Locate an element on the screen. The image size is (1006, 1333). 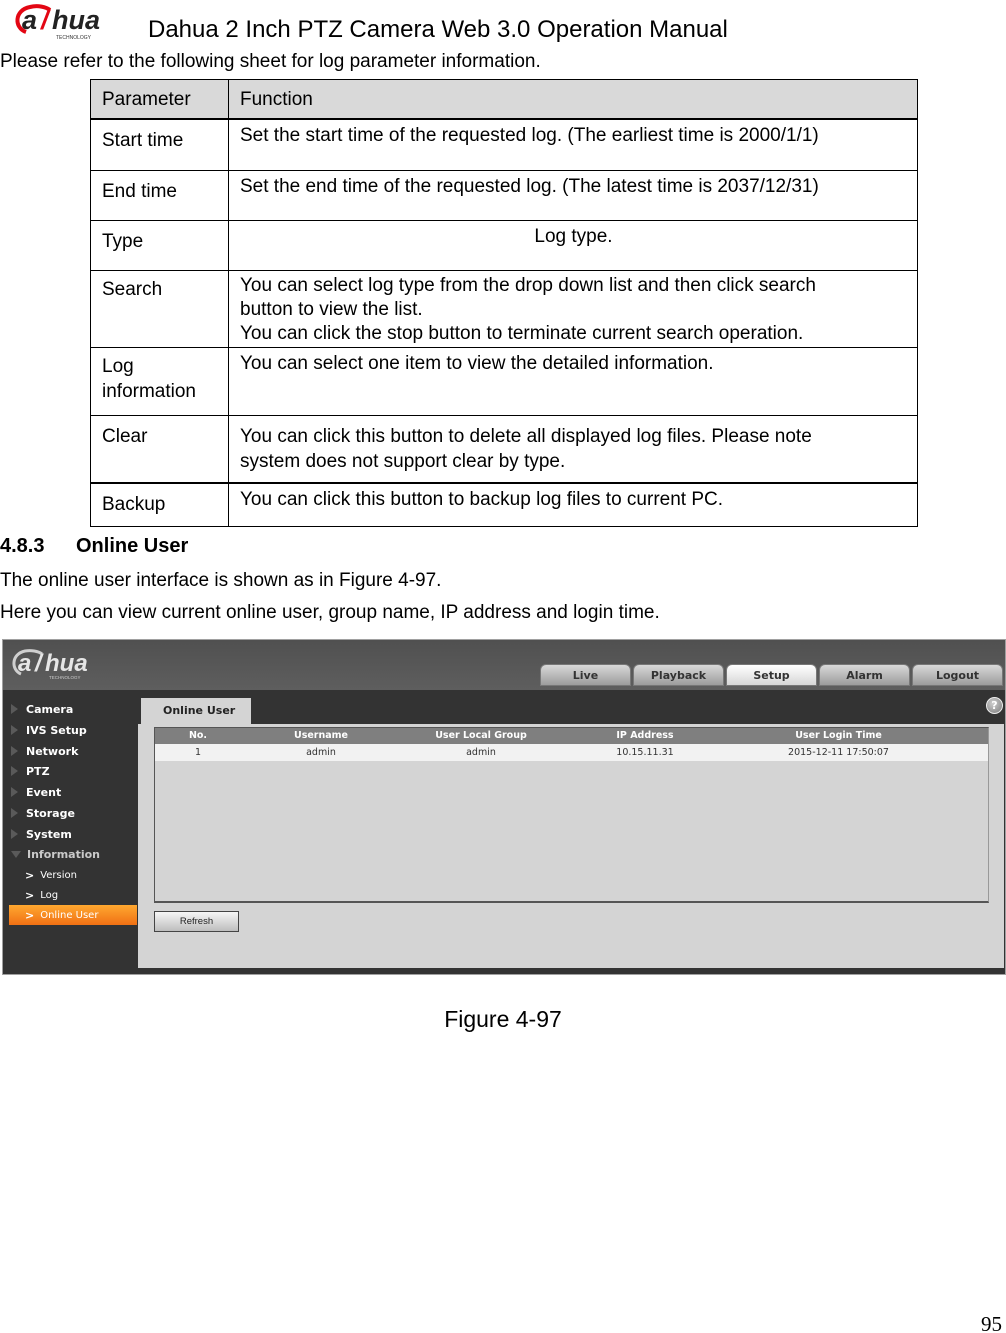
tab-playback: Playback is located at coordinates (678, 675).